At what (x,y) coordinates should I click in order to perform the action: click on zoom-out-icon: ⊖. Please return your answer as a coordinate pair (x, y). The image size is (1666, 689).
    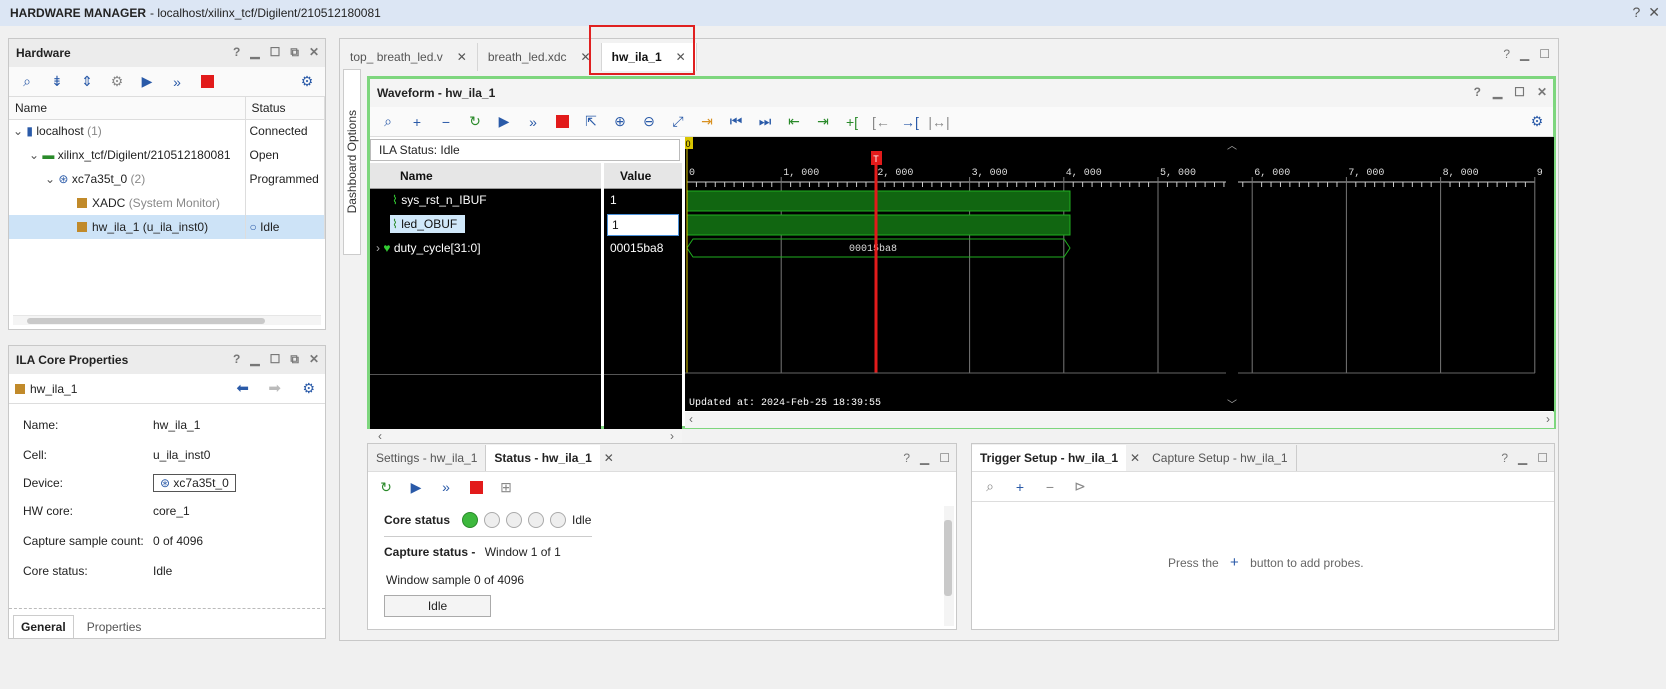
    Looking at the image, I should click on (649, 122).